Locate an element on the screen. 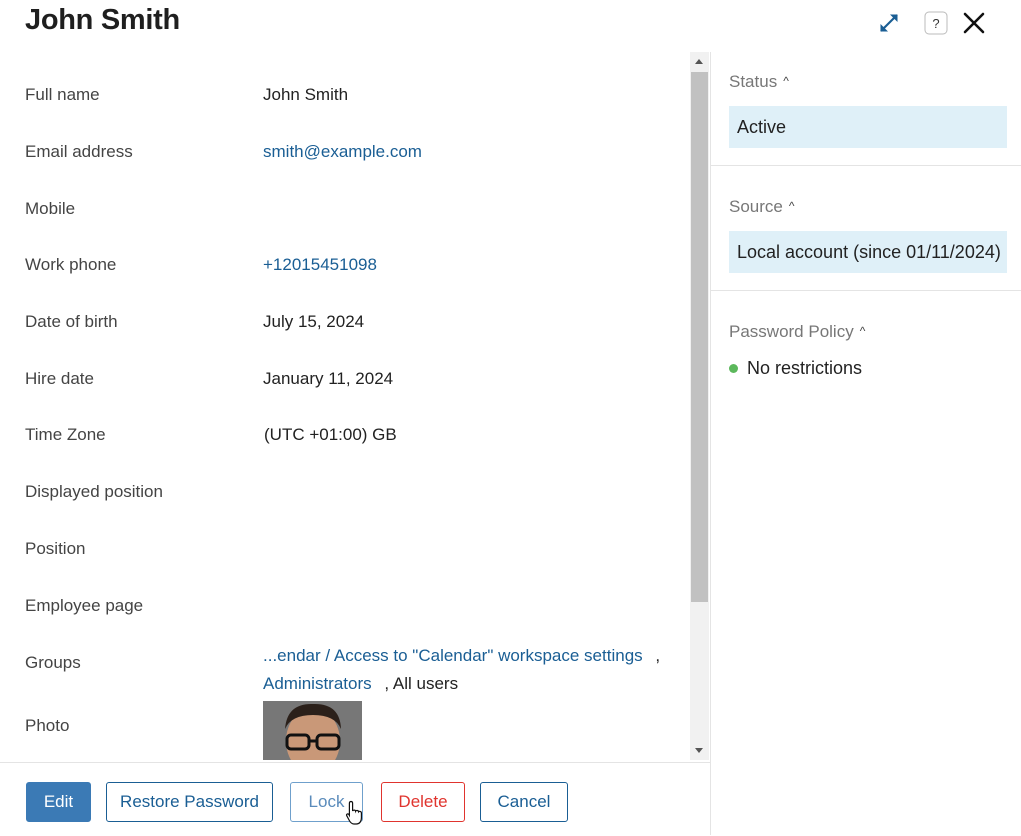 This screenshot has height=836, width=1021. password-policy-section-toggle: Password Policy ^ is located at coordinates (797, 332).